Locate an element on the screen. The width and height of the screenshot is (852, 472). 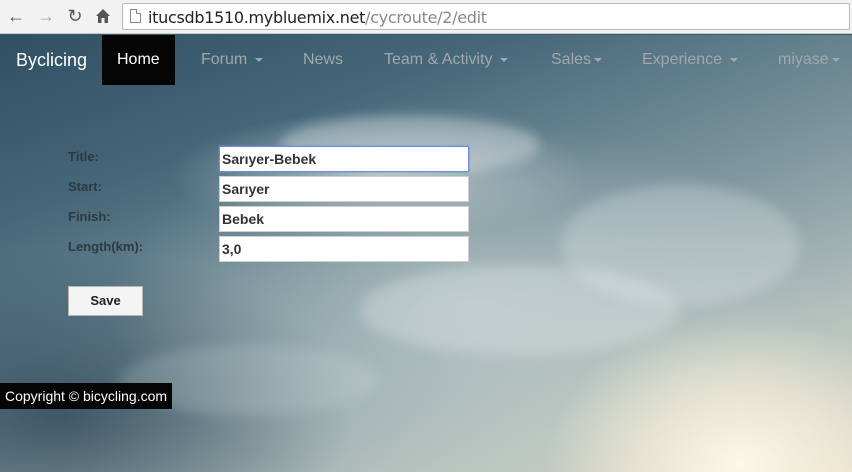
nav-news-label: News is located at coordinates (323, 59).